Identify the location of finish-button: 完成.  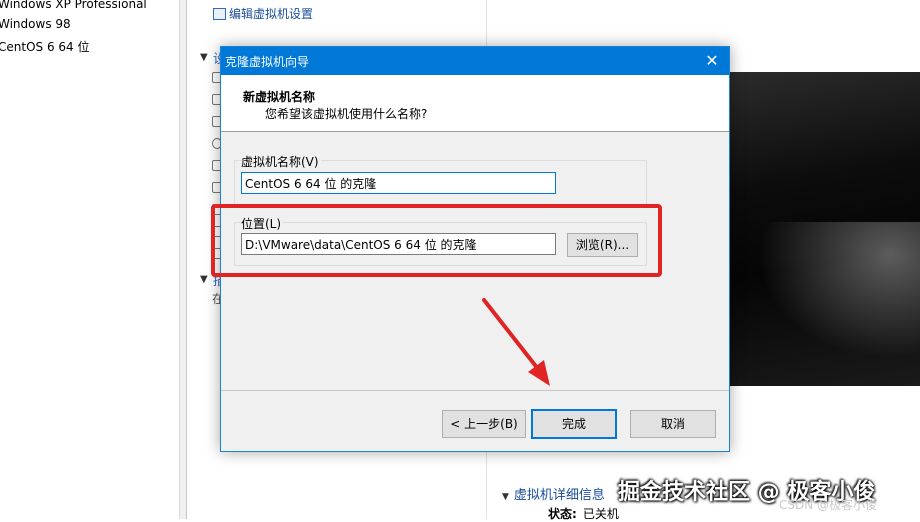
(574, 424).